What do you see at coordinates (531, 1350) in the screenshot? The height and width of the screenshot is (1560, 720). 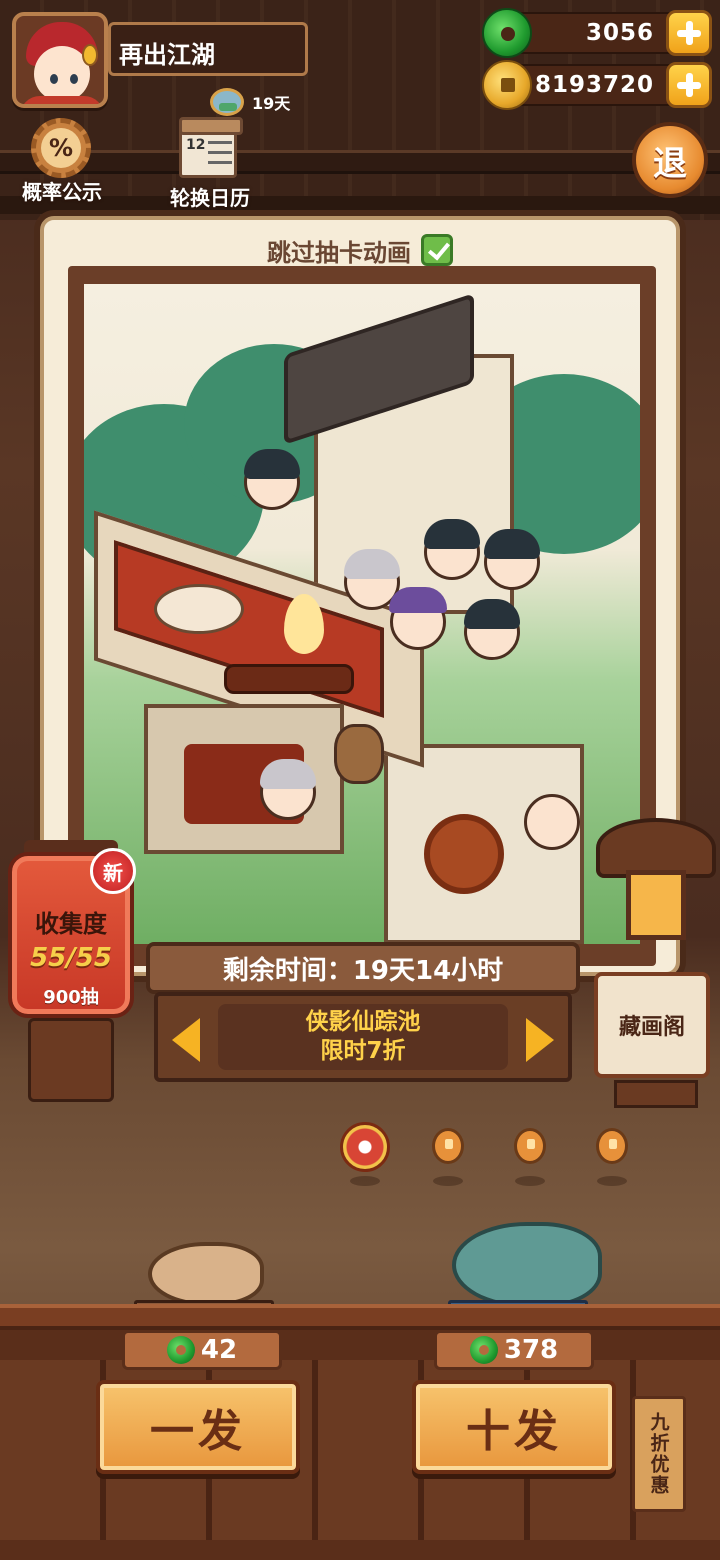 I see `ten-draw-cost-value: 378` at bounding box center [531, 1350].